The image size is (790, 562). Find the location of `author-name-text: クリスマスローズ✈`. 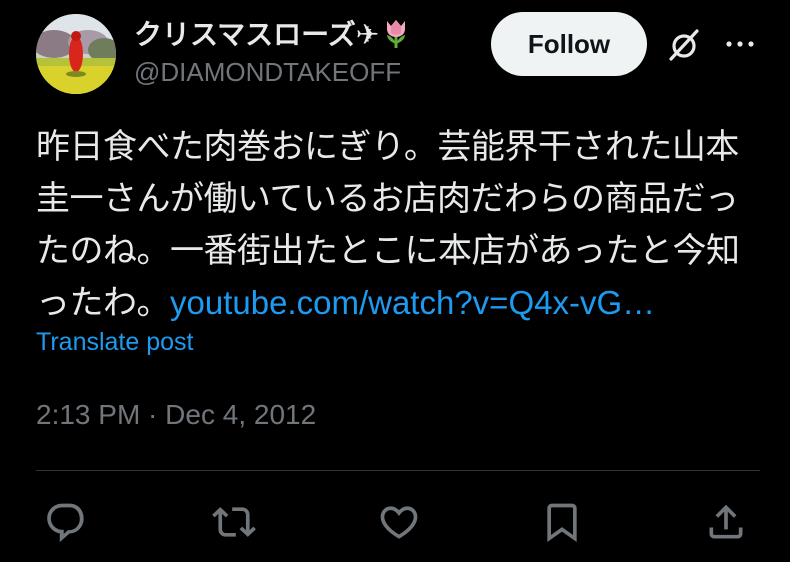

author-name-text: クリスマスローズ✈ is located at coordinates (257, 34).